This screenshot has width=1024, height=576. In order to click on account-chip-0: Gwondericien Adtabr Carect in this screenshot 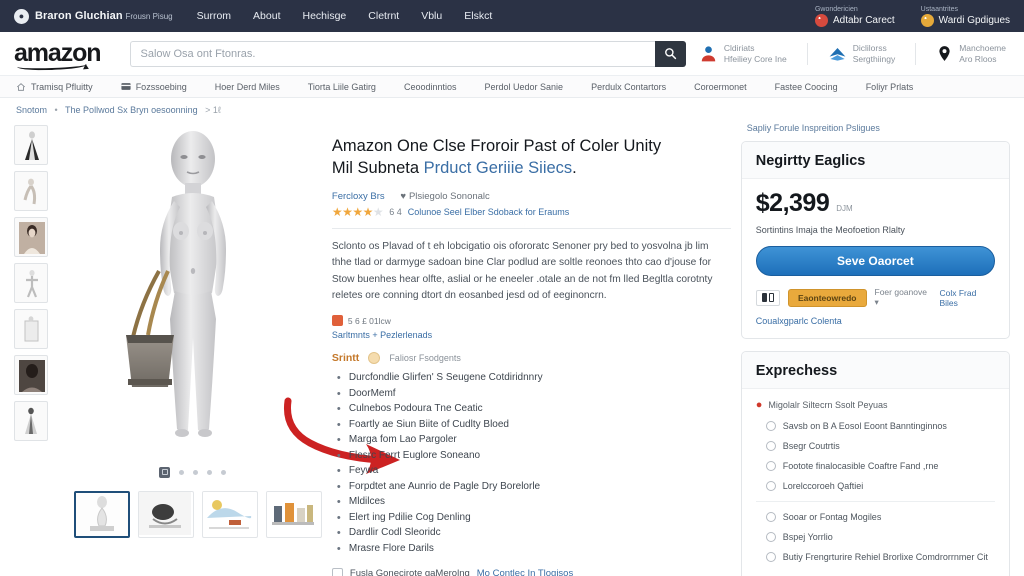, I will do `click(854, 16)`.